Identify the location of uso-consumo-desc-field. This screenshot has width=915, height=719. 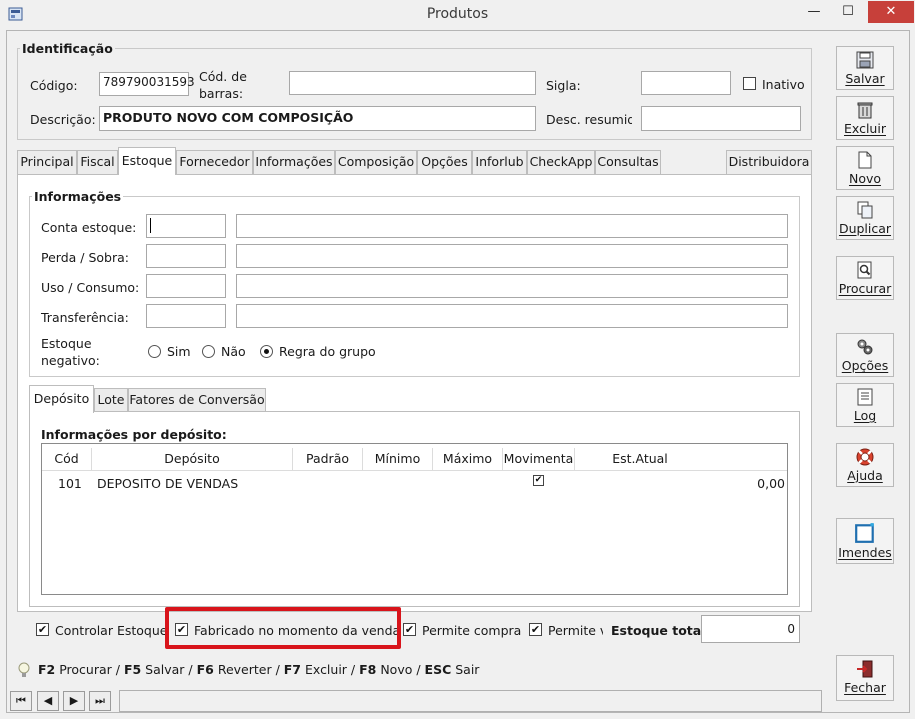
(512, 286).